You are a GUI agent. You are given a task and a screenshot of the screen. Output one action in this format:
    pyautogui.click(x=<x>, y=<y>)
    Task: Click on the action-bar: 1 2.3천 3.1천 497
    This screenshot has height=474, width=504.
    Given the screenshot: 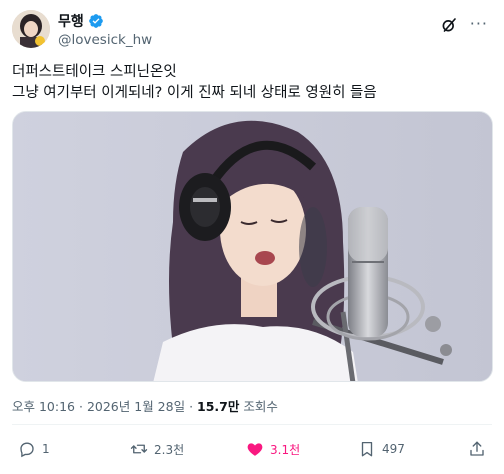 What is the action you would take?
    pyautogui.click(x=252, y=449)
    